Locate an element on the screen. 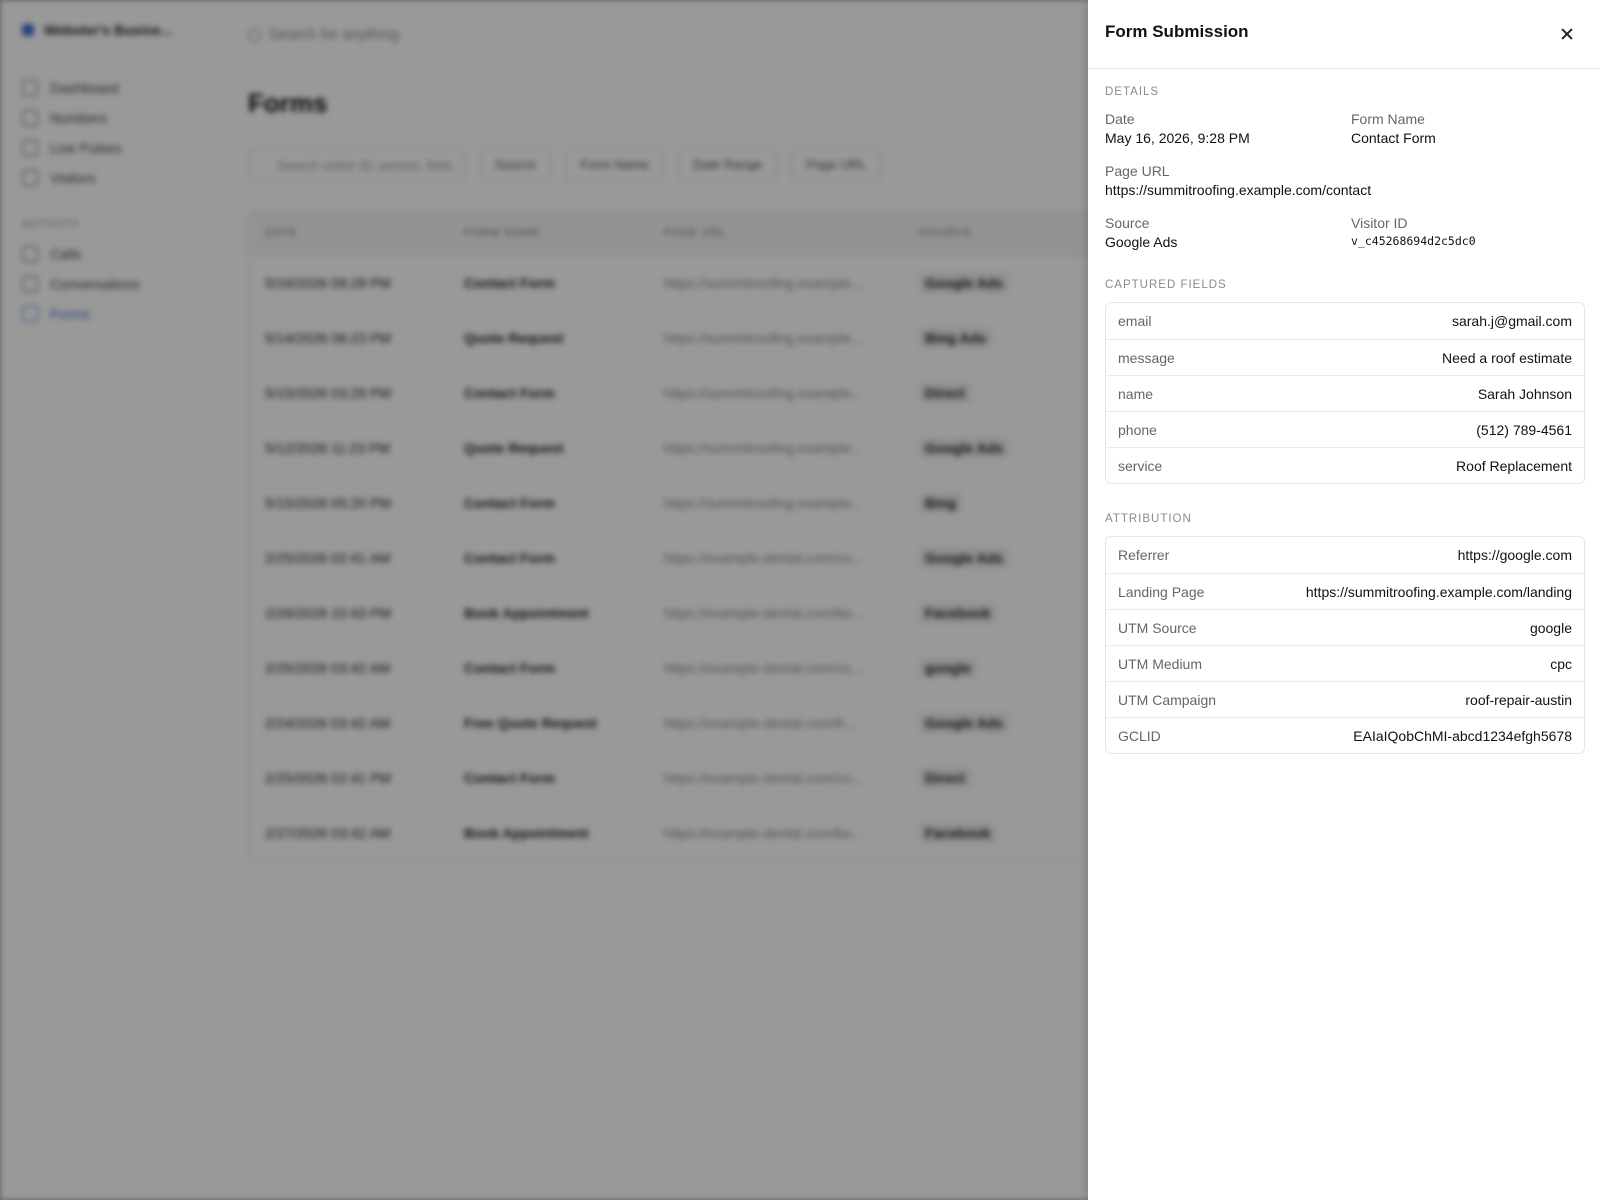  attribution-key: Referrer is located at coordinates (1144, 555).